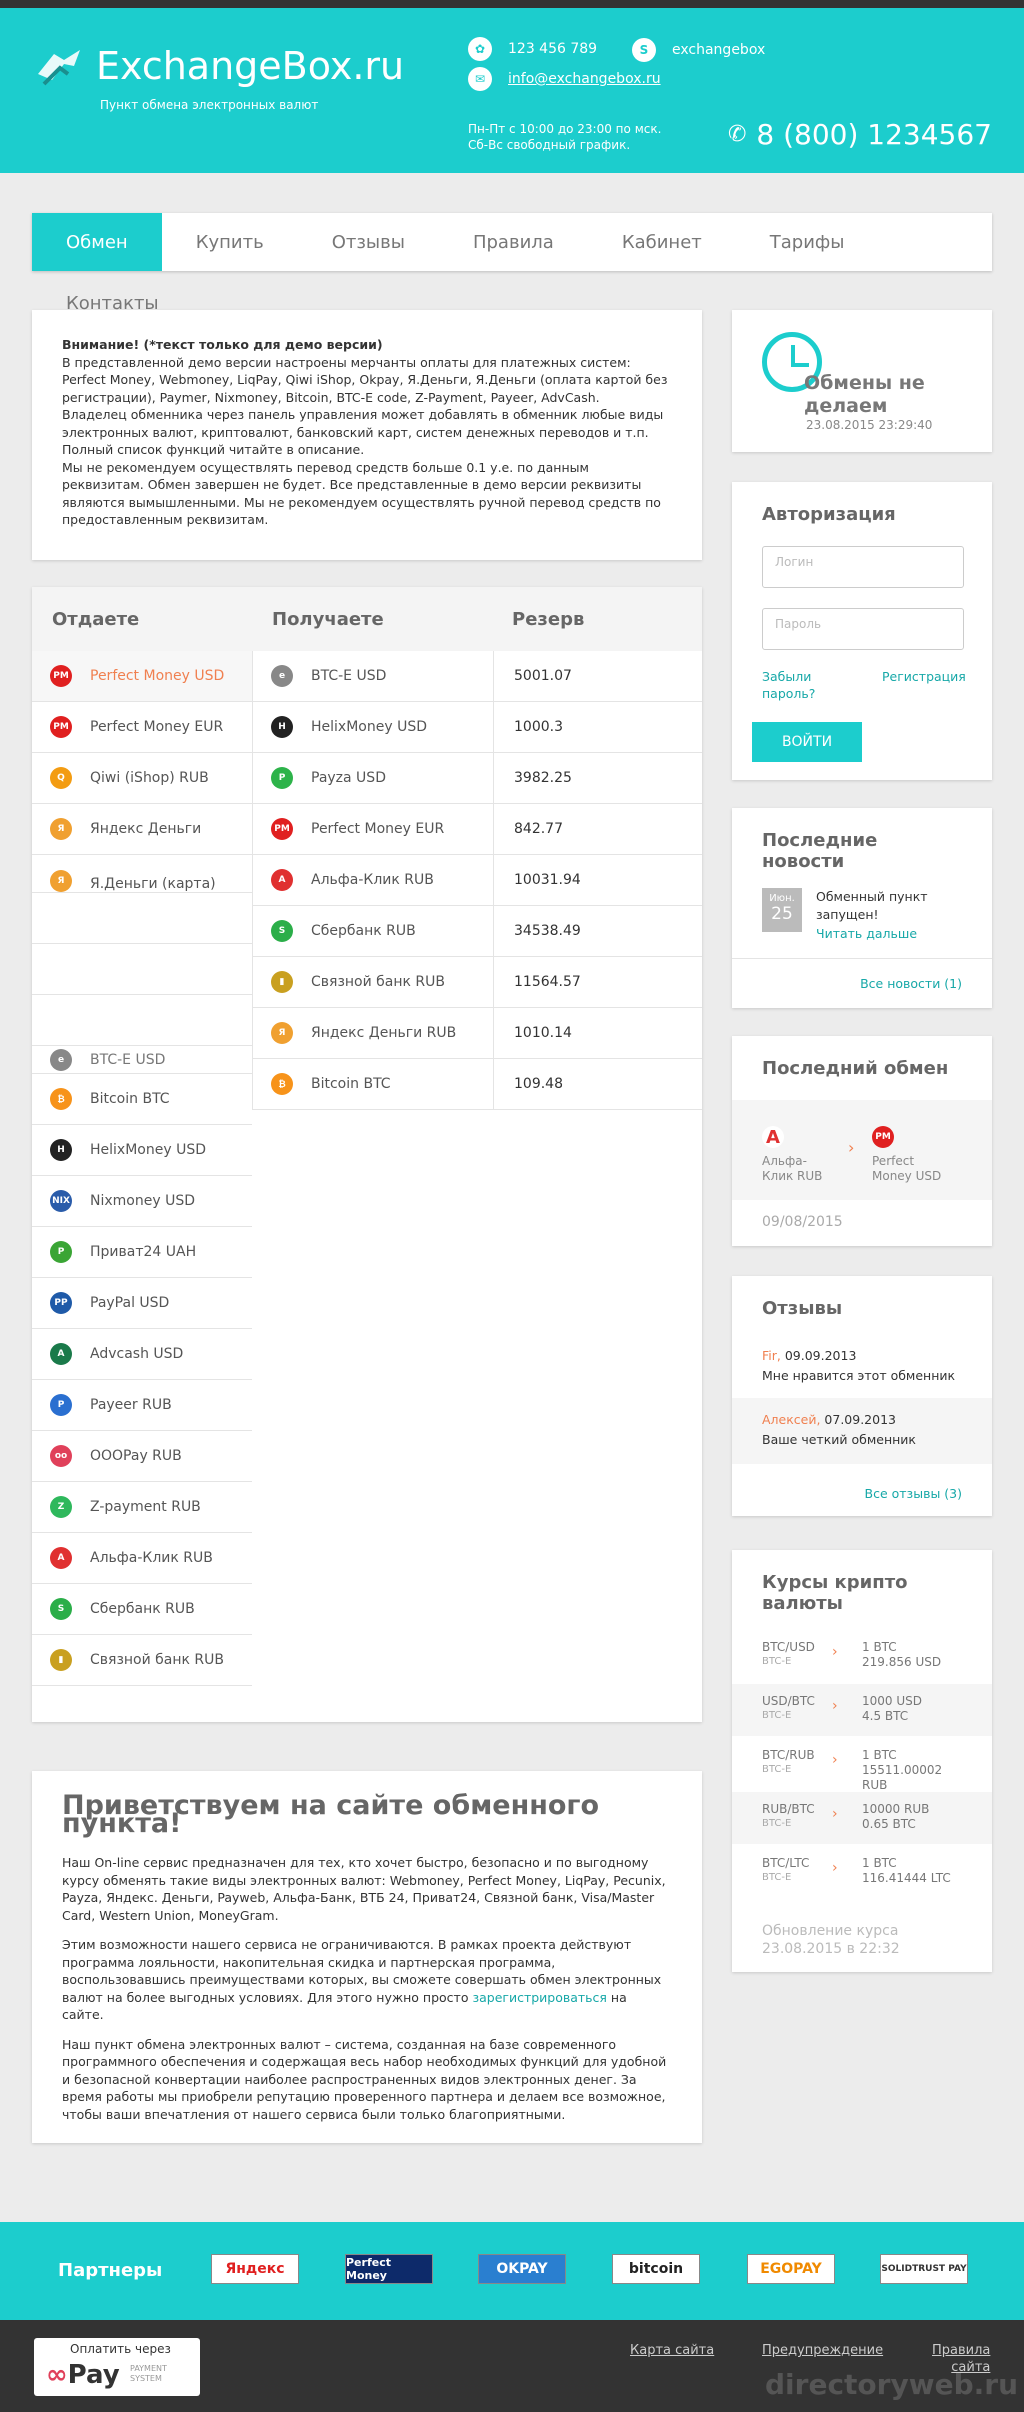 The height and width of the screenshot is (2412, 1024). I want to click on helixmoney-icon: H, so click(282, 727).